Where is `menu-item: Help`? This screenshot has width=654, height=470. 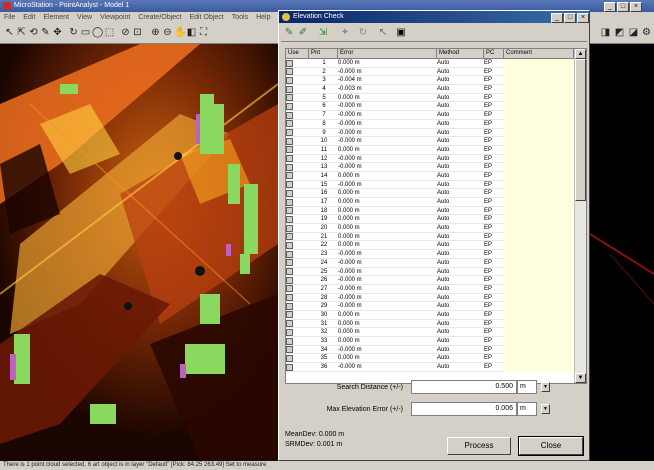
menu-item: Help is located at coordinates (263, 17).